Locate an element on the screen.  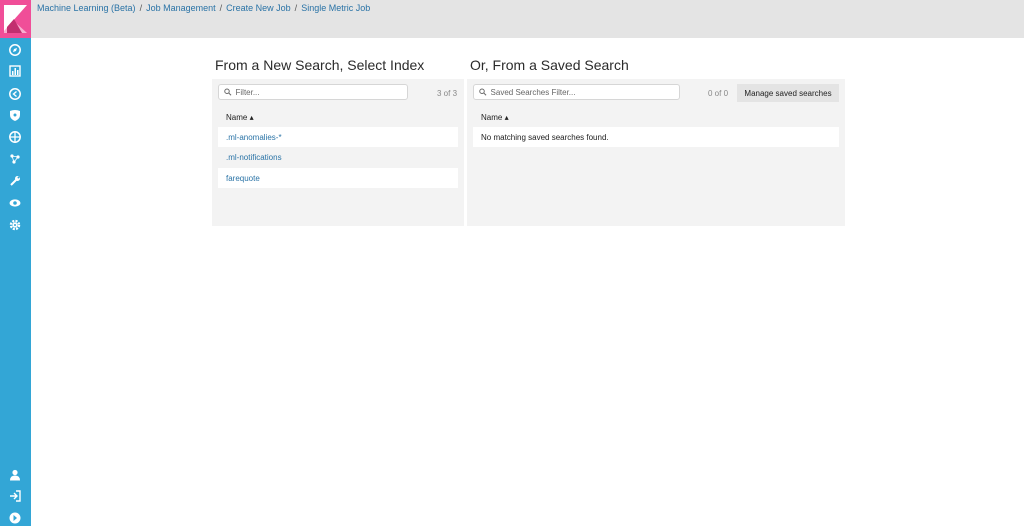
empty-message-row: No matching saved searches found. is located at coordinates (656, 137).